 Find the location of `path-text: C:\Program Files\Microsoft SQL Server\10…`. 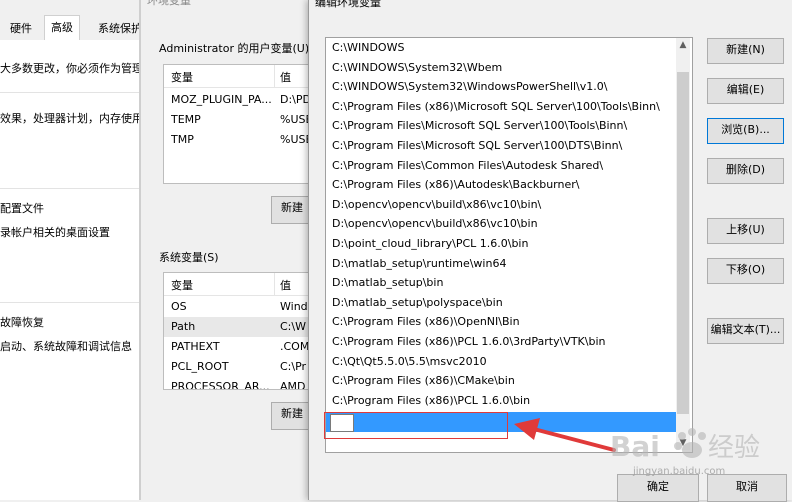

path-text: C:\Program Files\Microsoft SQL Server\10… is located at coordinates (477, 145).